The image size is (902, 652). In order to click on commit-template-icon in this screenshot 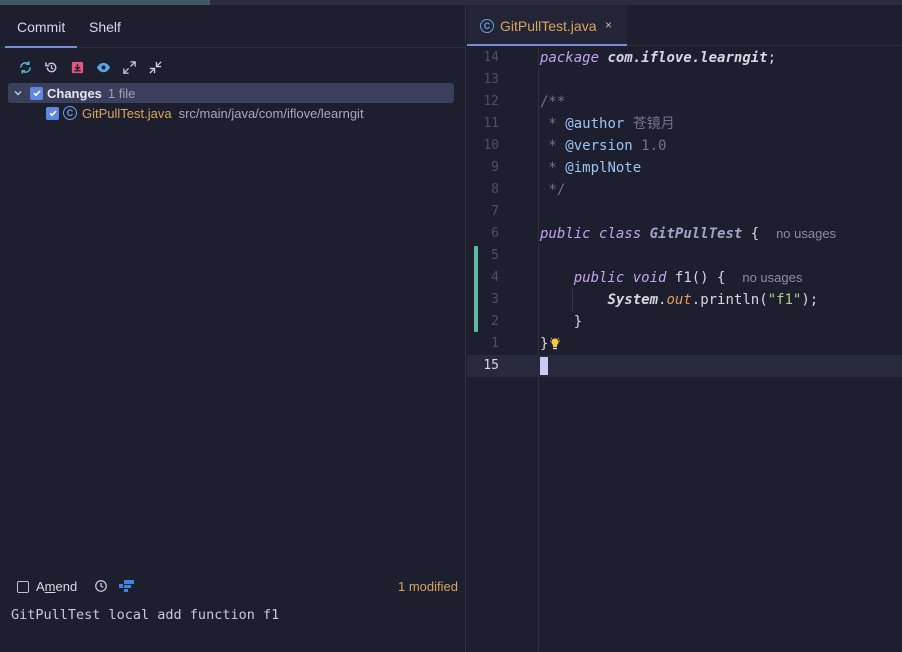, I will do `click(127, 586)`.